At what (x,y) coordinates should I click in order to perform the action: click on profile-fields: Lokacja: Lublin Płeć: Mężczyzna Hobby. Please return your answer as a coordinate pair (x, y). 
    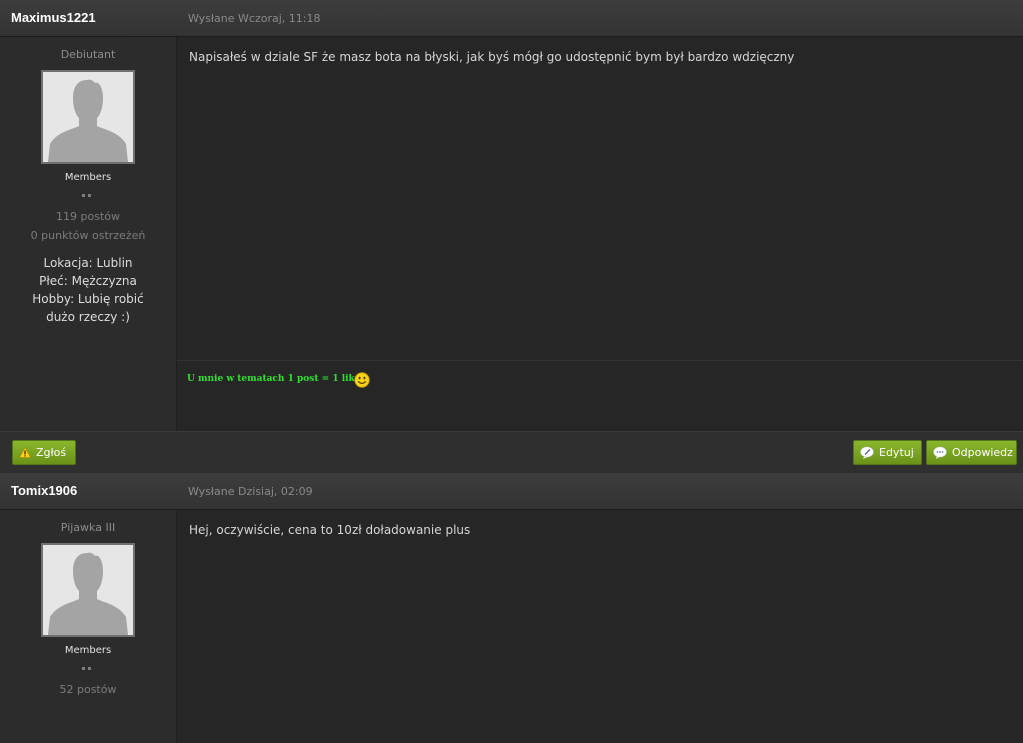
    Looking at the image, I should click on (88, 290).